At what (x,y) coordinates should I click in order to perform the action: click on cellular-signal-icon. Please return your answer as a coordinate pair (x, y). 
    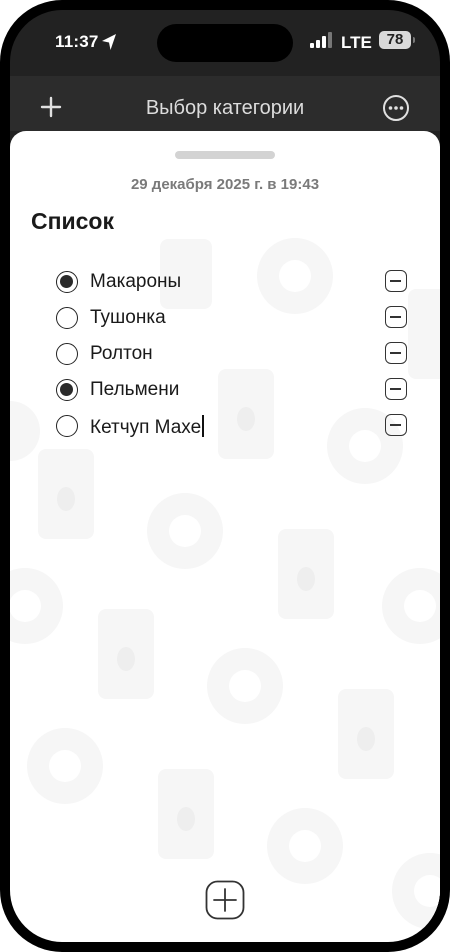
    Looking at the image, I should click on (321, 40).